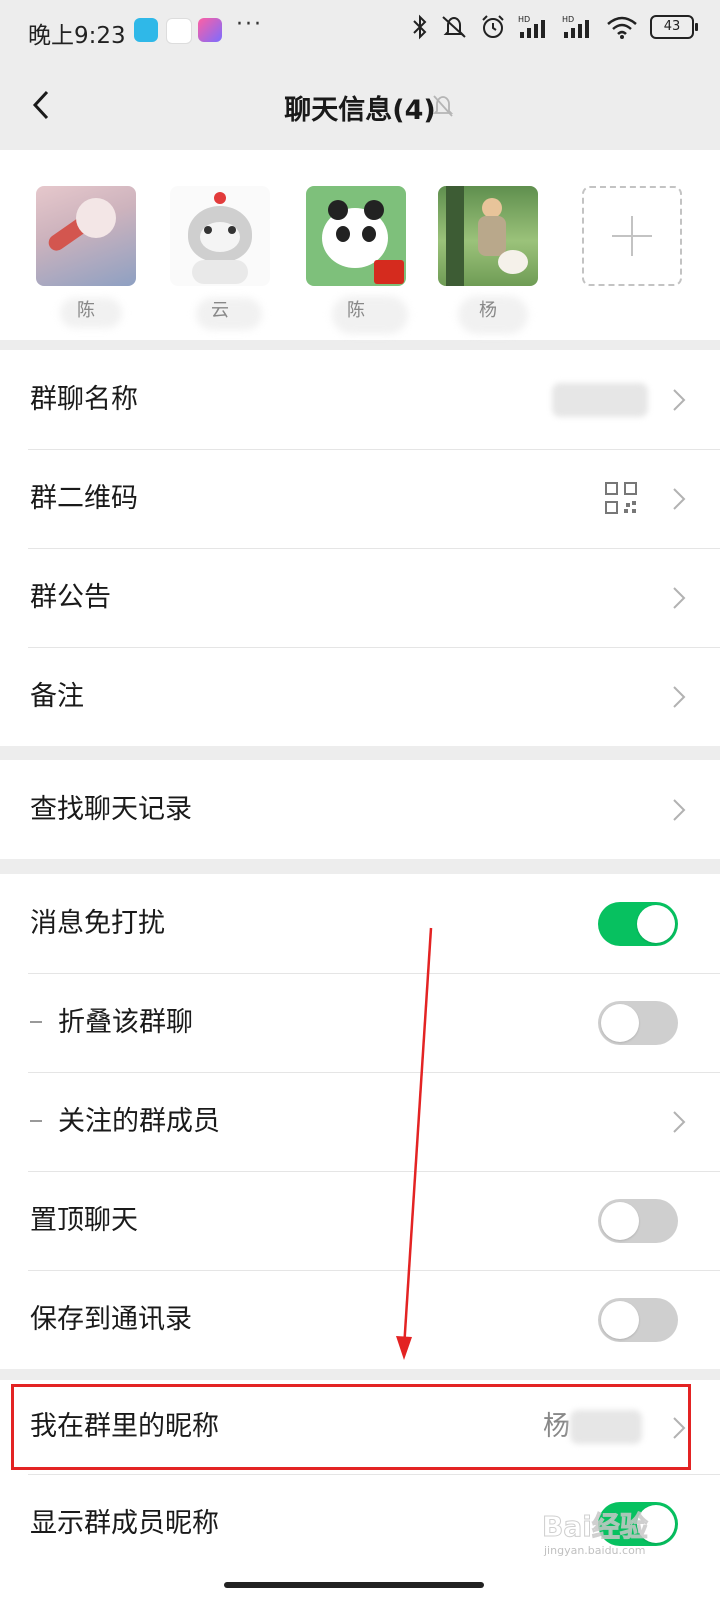 The image size is (720, 1600). What do you see at coordinates (493, 26) in the screenshot?
I see `alarm-icon` at bounding box center [493, 26].